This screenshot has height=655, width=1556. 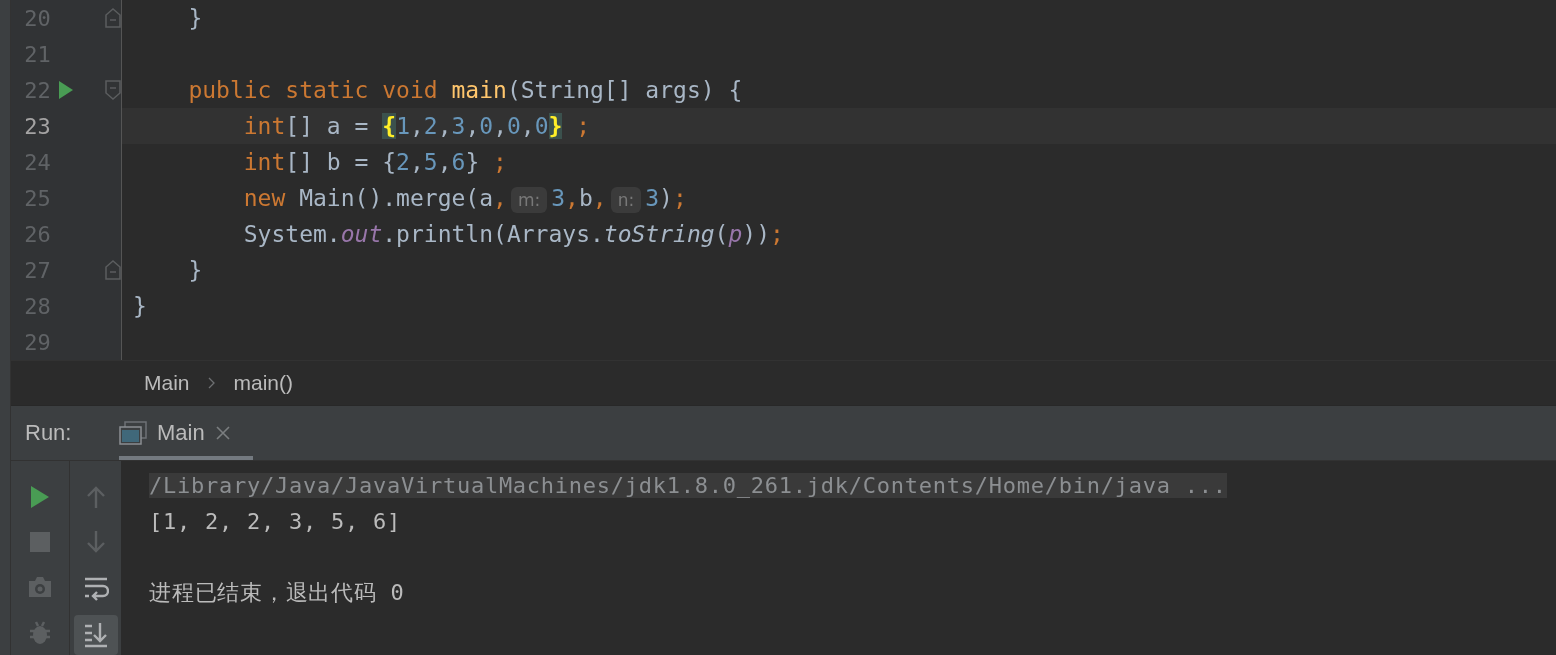 I want to click on console-output: 进程已结束，退出代码 0, so click(x=277, y=593).